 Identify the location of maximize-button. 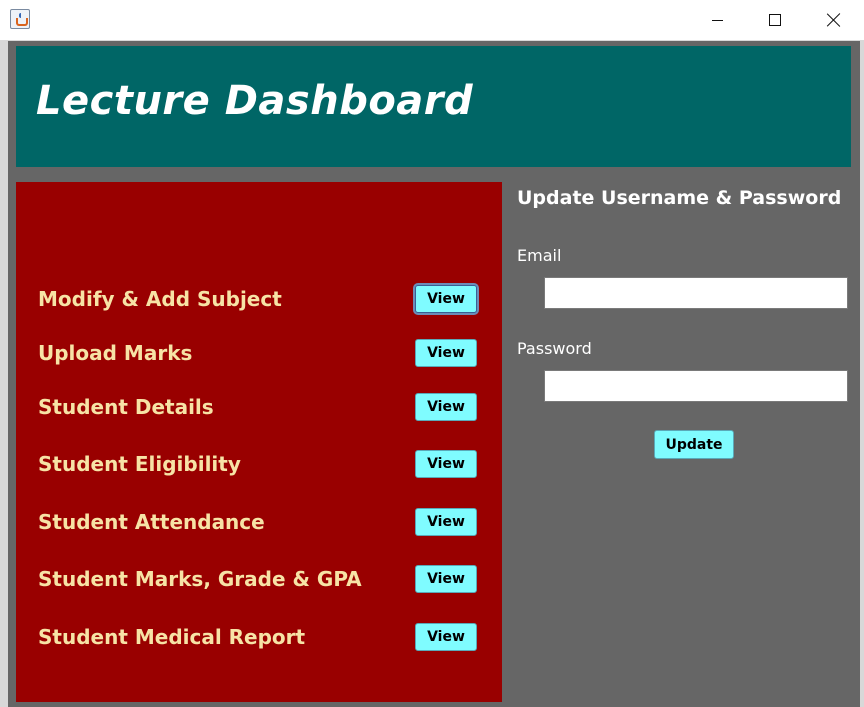
(775, 20).